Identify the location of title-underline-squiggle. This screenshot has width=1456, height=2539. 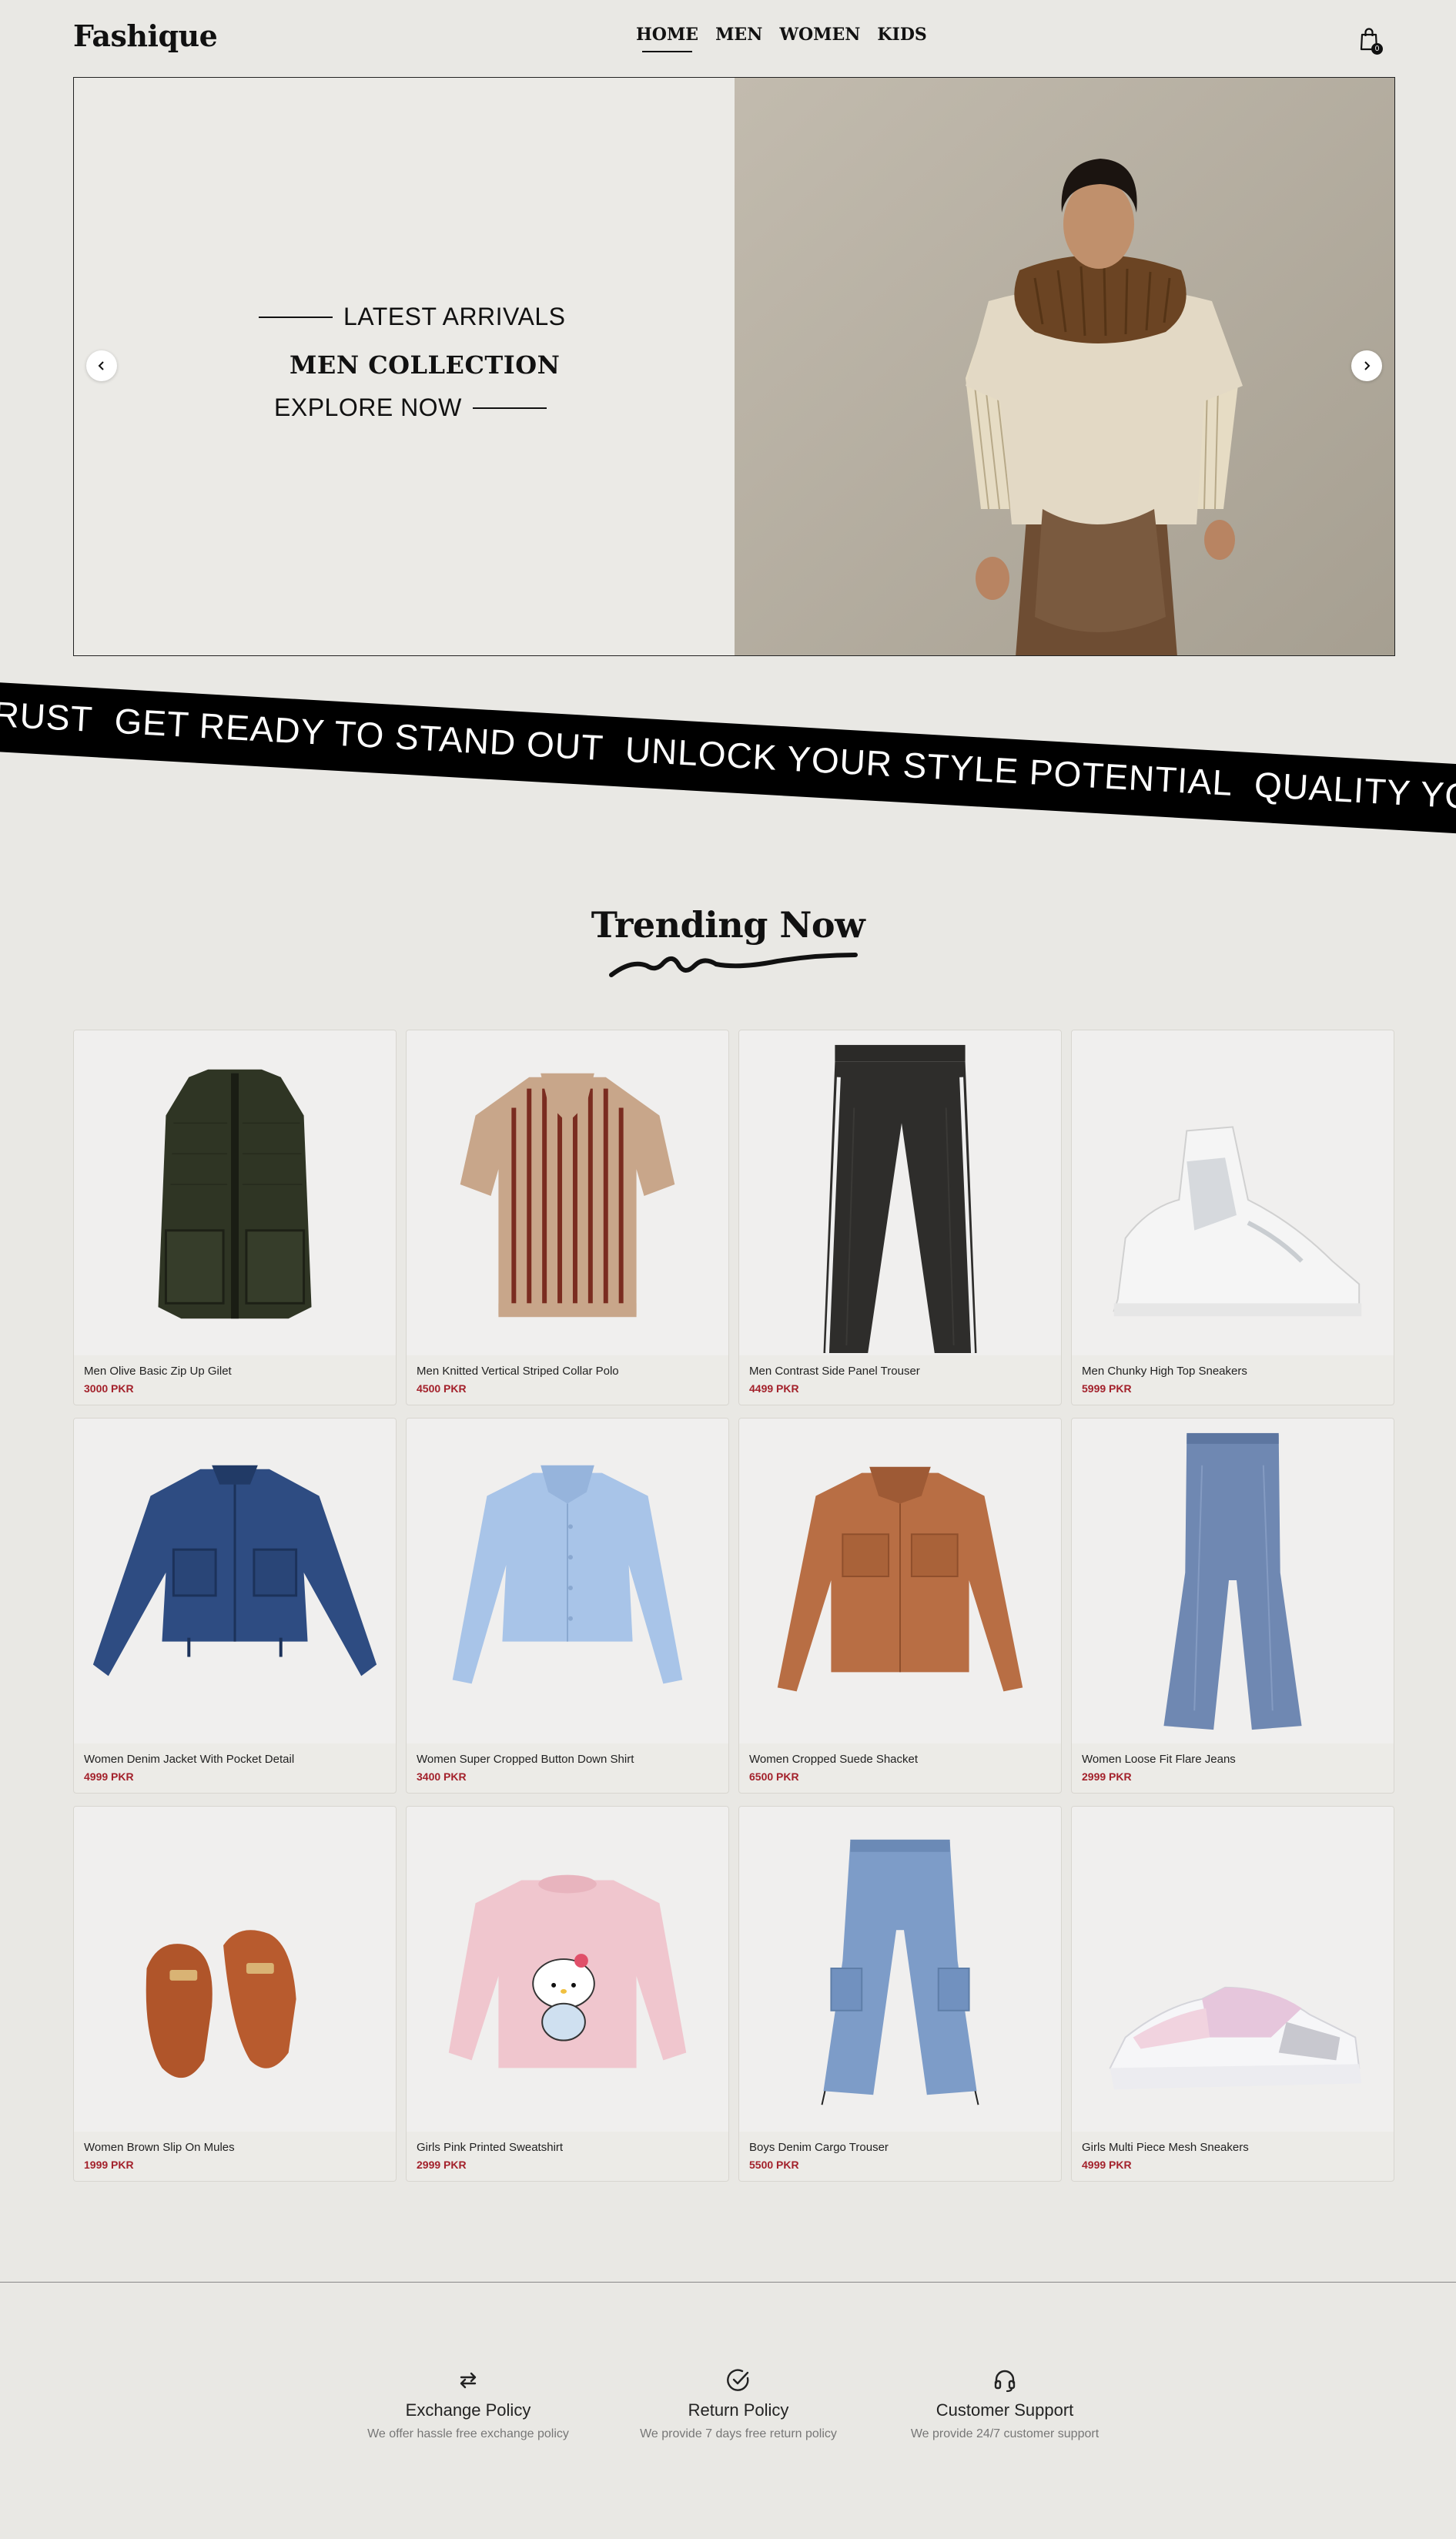
(734, 965).